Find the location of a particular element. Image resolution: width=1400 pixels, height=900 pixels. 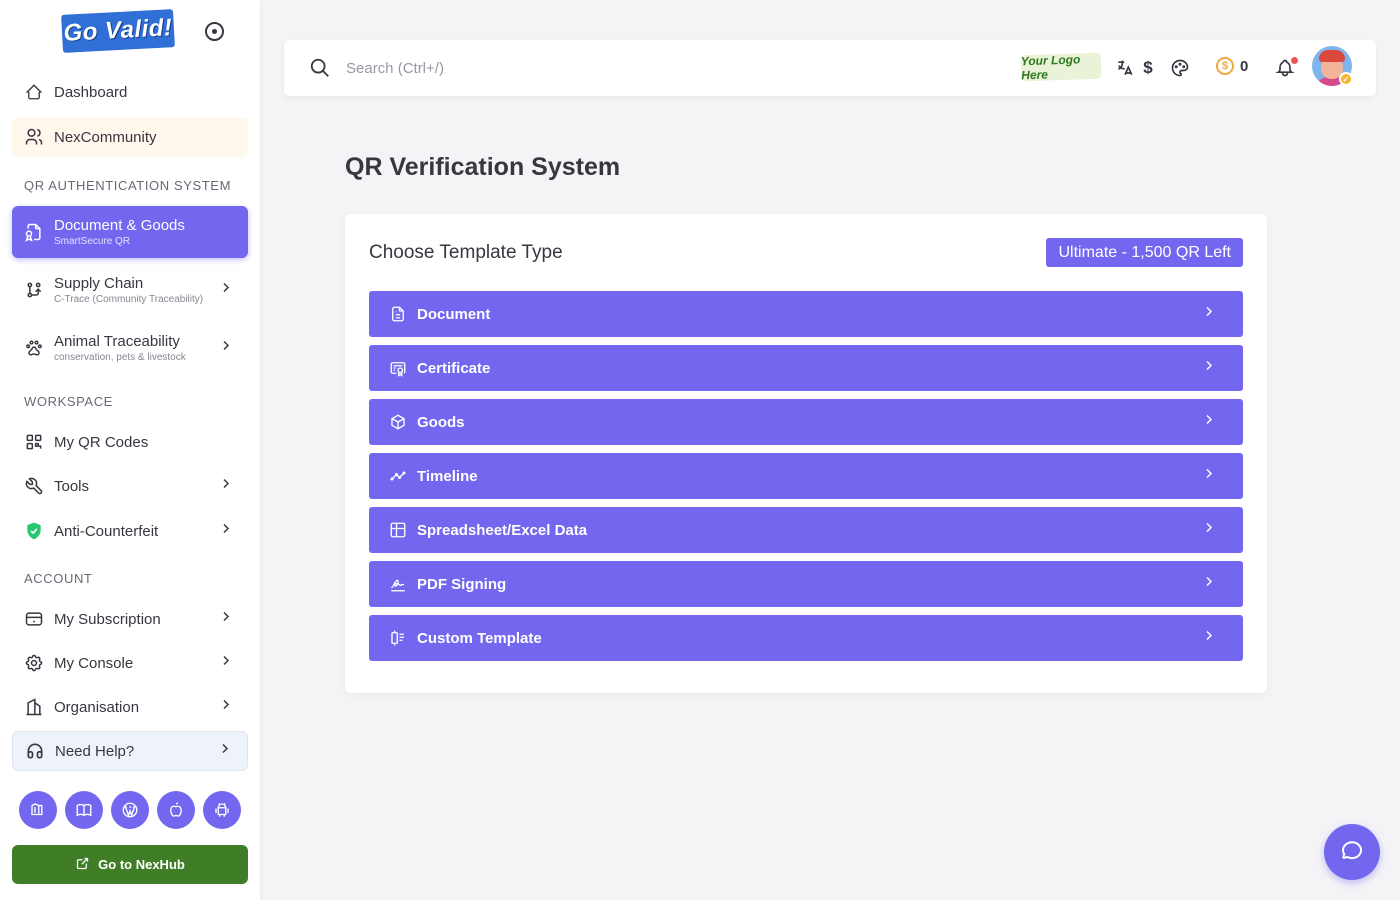

coin-icon: $ is located at coordinates (1225, 66).